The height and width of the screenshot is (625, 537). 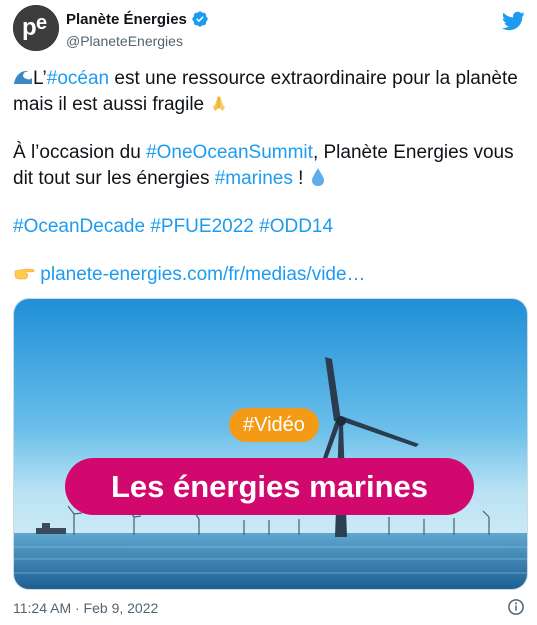 I want to click on avatar: p e, so click(x=36, y=28).